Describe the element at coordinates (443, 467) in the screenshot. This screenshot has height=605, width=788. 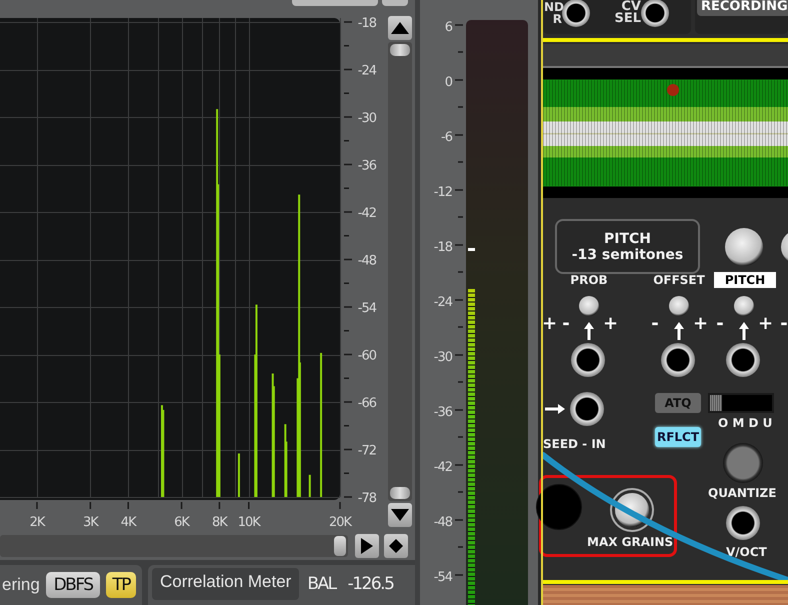
I see `meter-scale-label: -42` at that location.